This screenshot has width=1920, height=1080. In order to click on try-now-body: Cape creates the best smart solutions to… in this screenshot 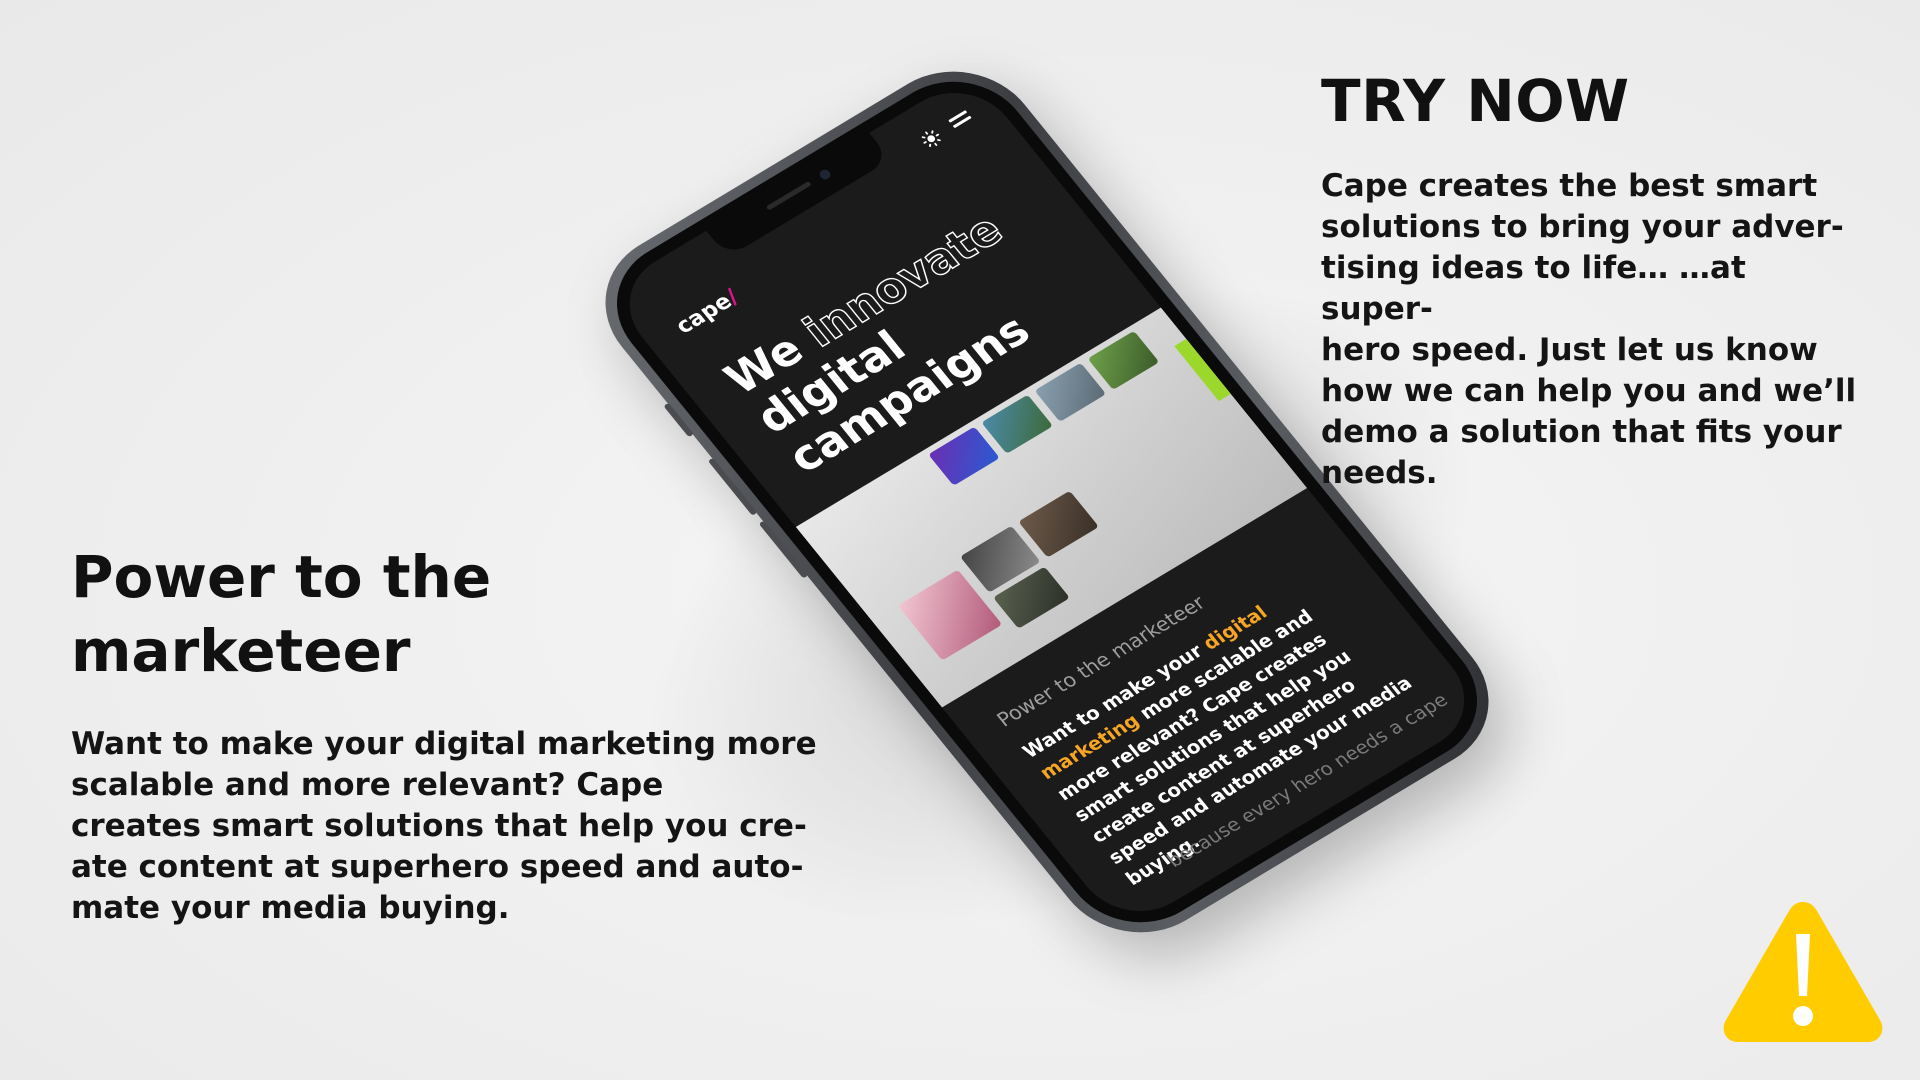, I will do `click(1589, 329)`.